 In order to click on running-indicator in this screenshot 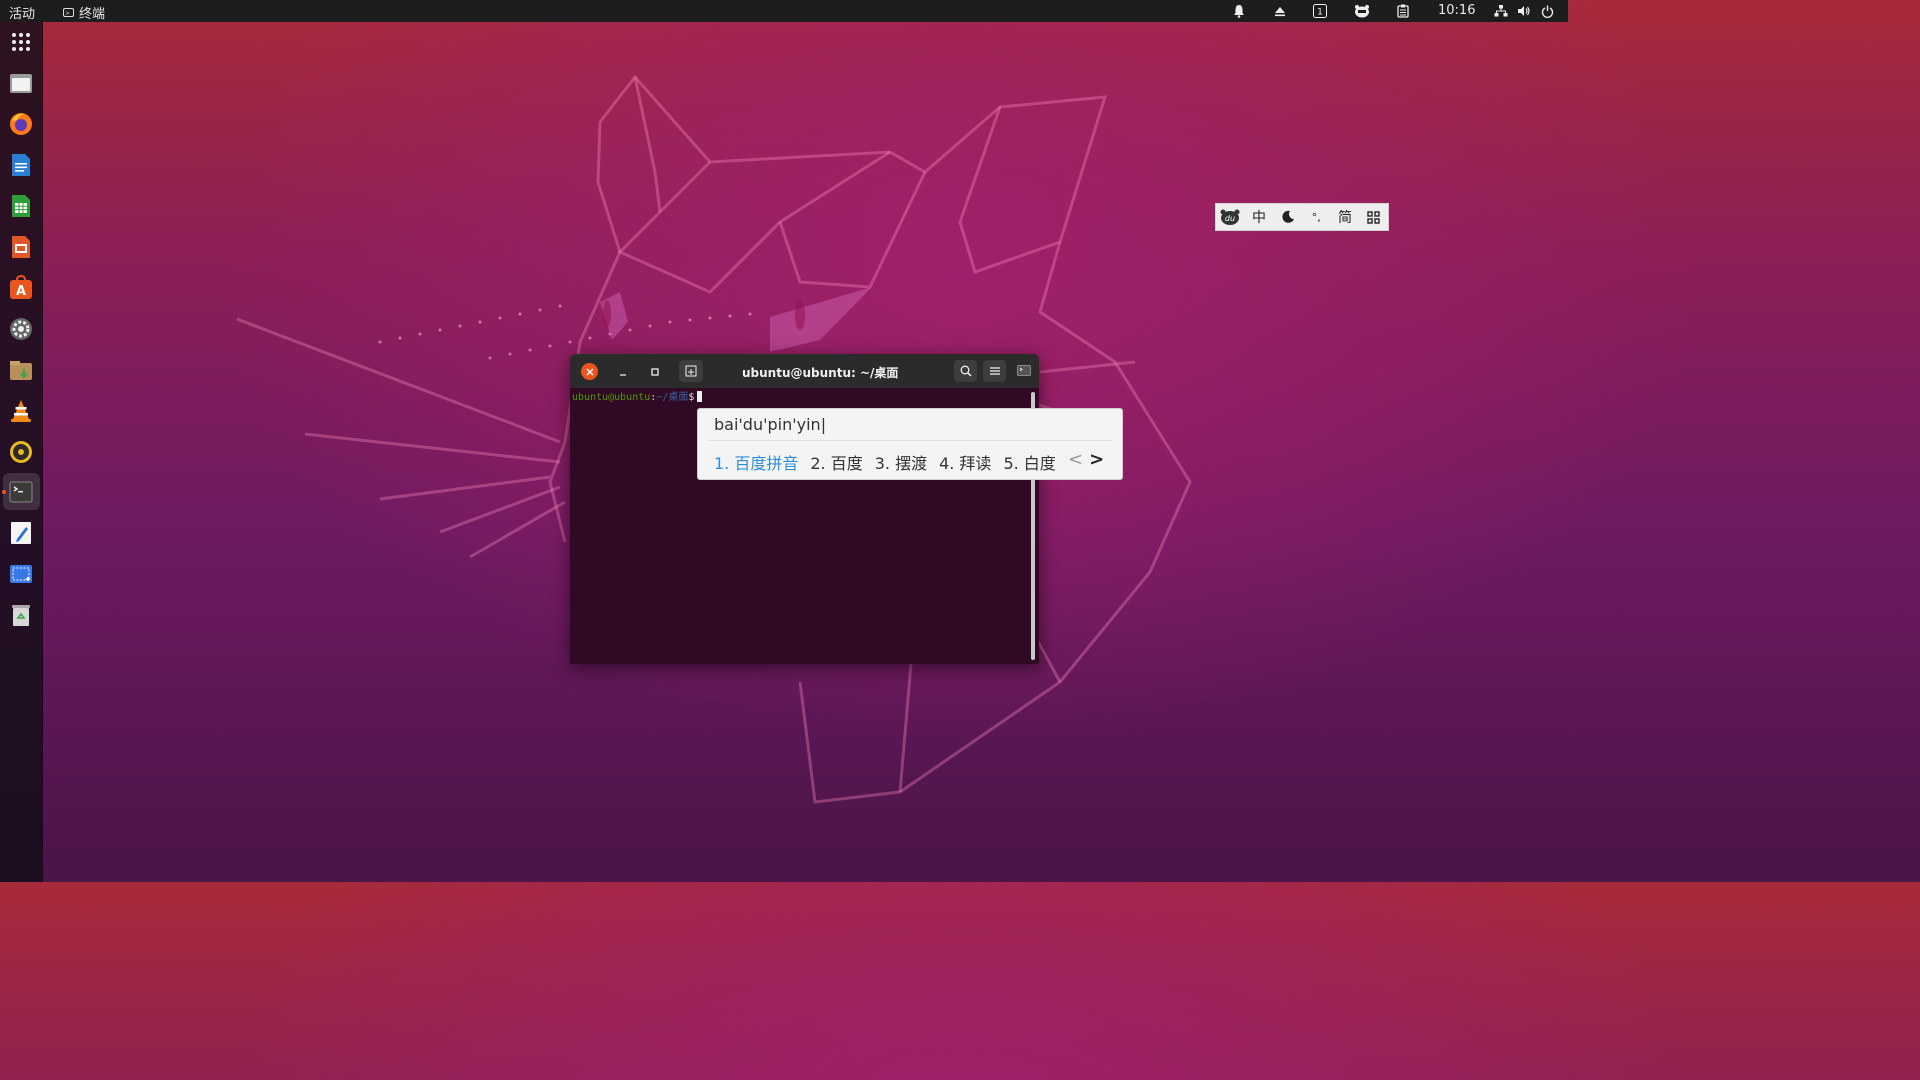, I will do `click(4, 492)`.